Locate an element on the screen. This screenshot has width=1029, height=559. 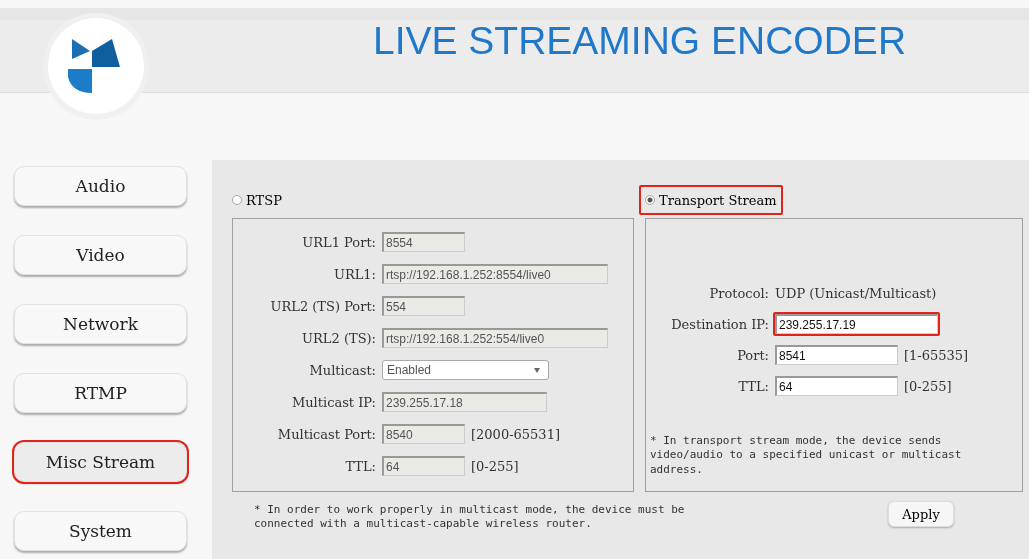
nav-button: RTMP is located at coordinates (100, 393).